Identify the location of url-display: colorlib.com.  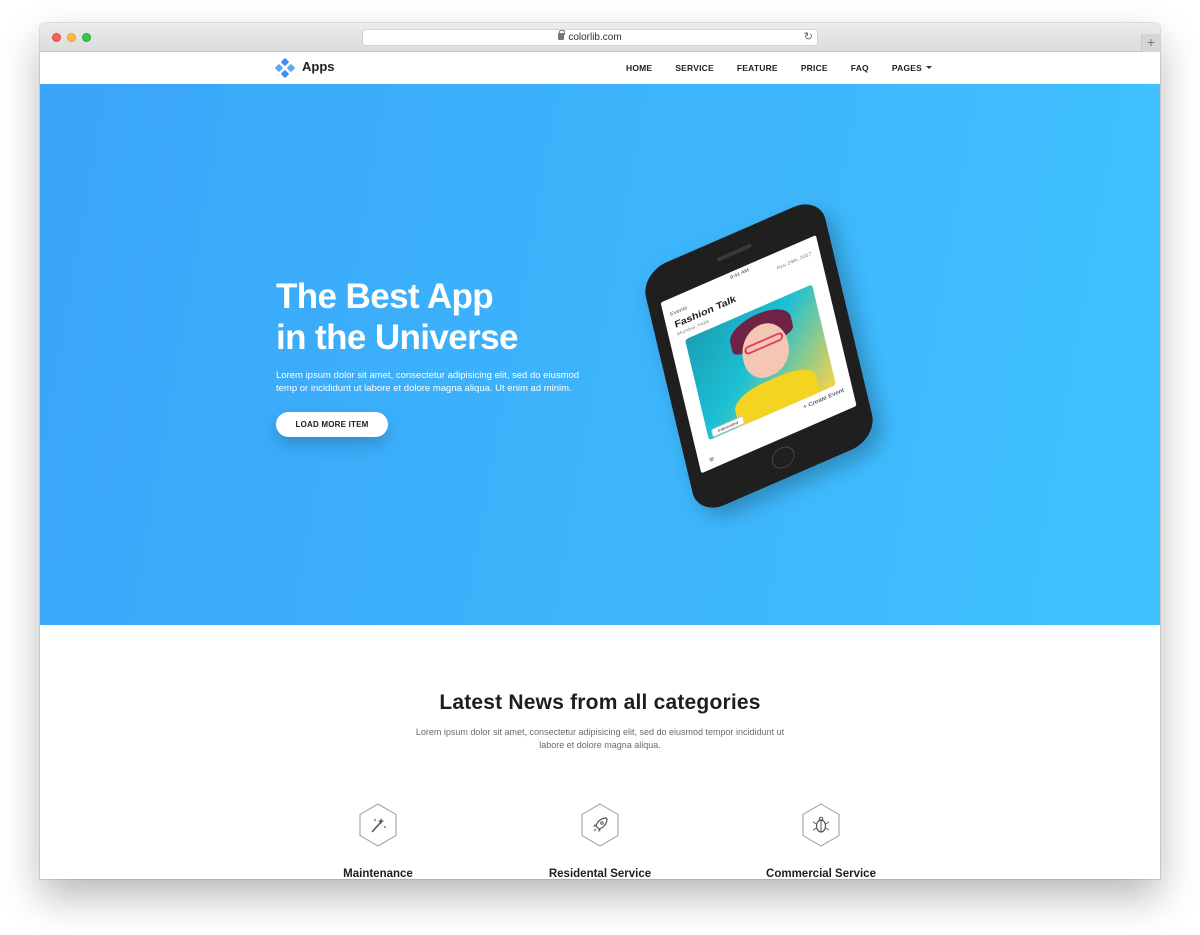
(590, 36).